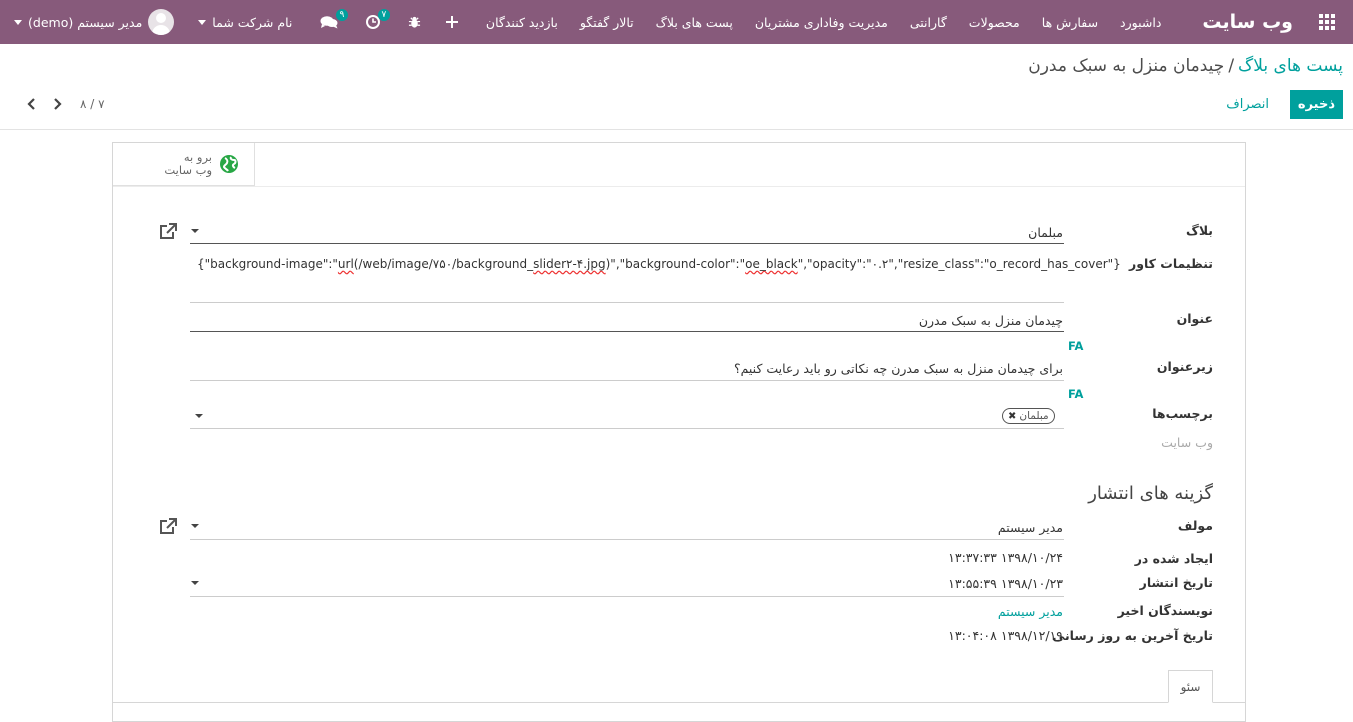  Describe the element at coordinates (771, 264) in the screenshot. I see `cover-json-oe: oe_black` at that location.